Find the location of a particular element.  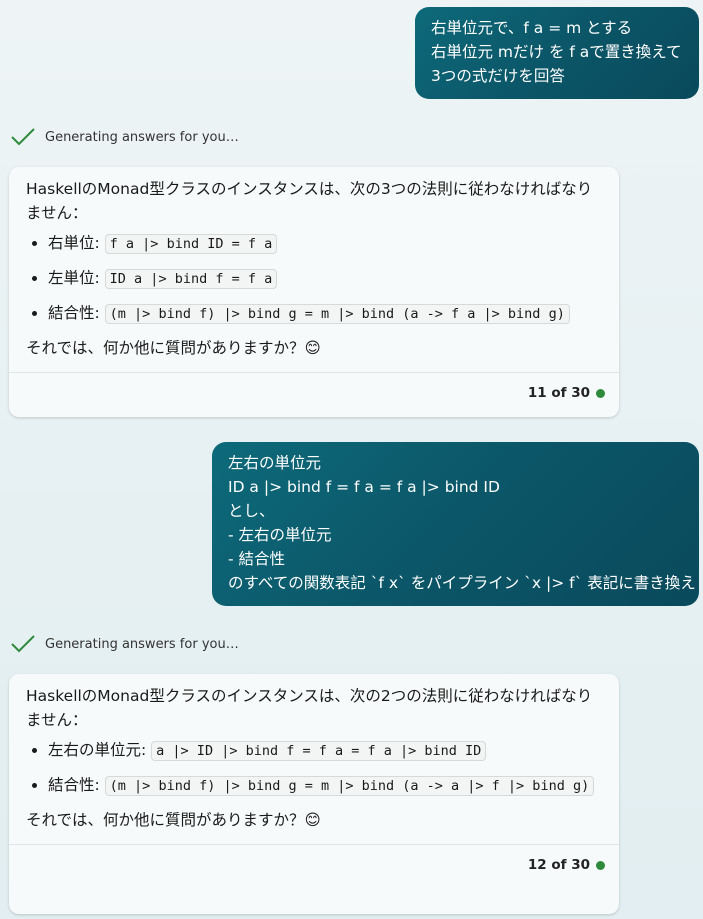

response-counter: 12 of 30 is located at coordinates (558, 865).